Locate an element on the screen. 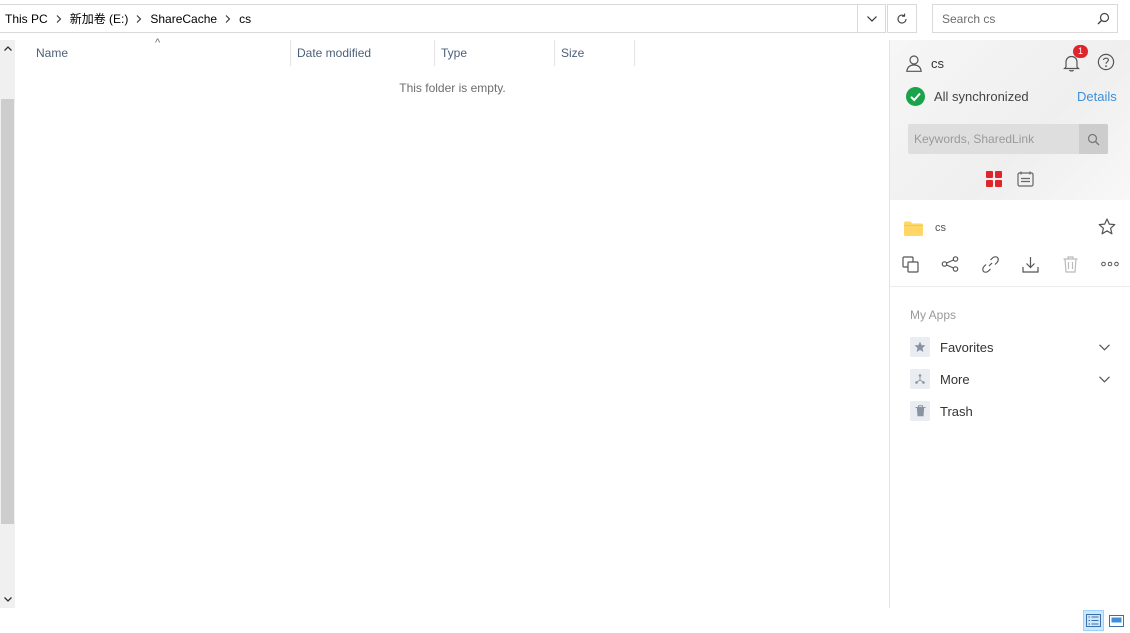 The width and height of the screenshot is (1130, 633). vertical-scrollbar is located at coordinates (7, 324).